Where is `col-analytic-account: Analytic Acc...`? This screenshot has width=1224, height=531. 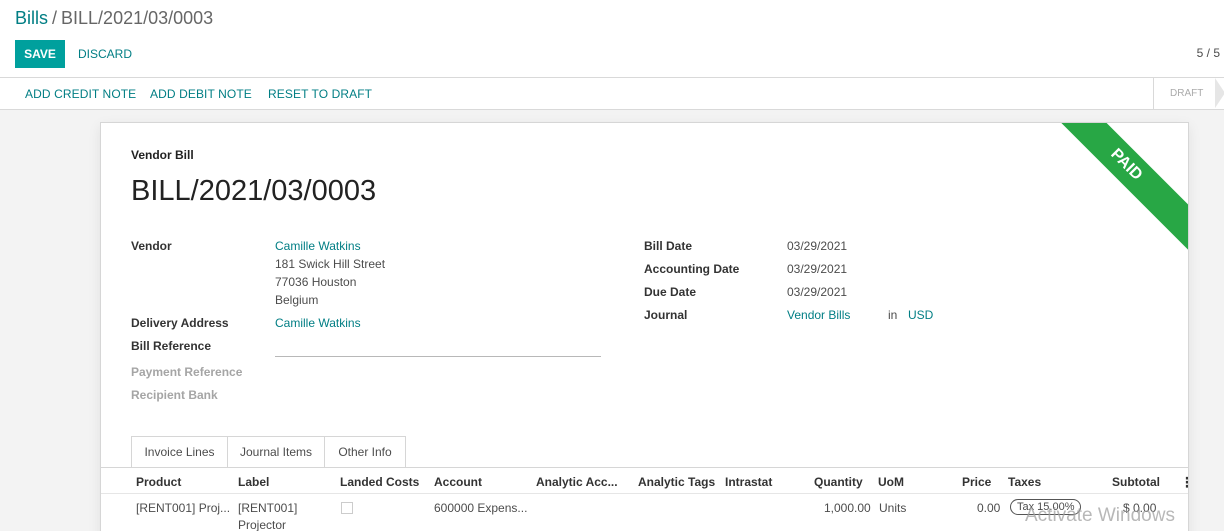
col-analytic-account: Analytic Acc... is located at coordinates (577, 482).